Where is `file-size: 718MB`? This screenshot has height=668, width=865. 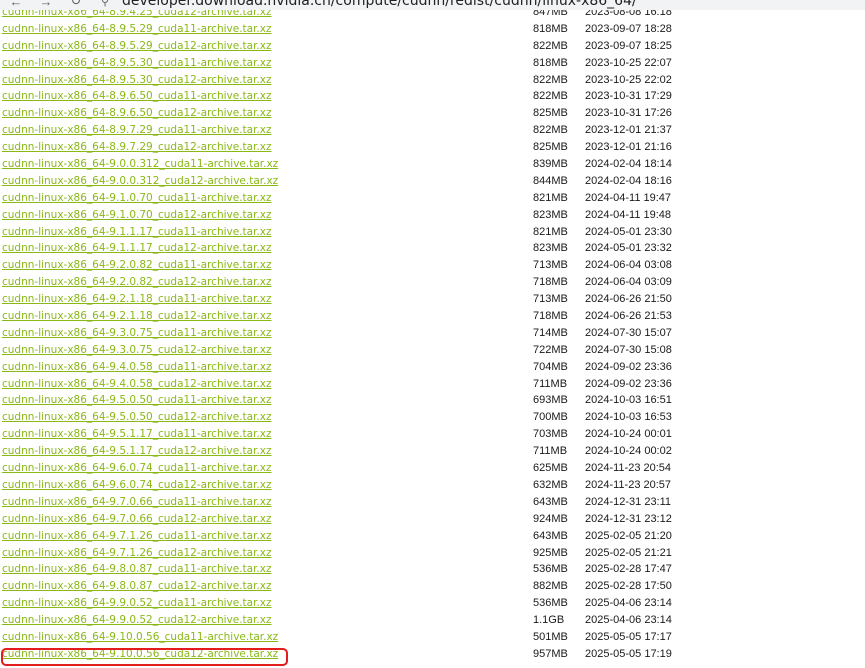
file-size: 718MB is located at coordinates (550, 282).